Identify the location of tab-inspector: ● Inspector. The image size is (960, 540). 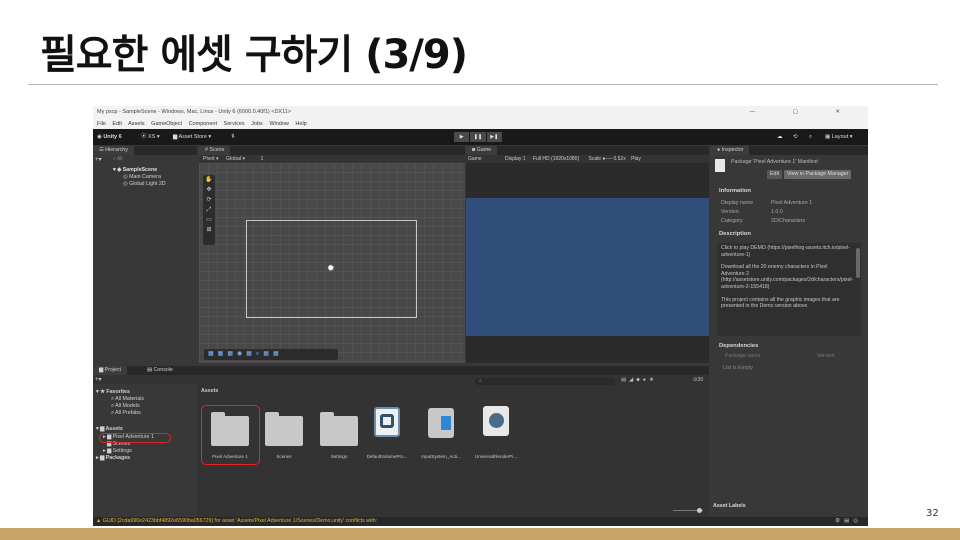
(730, 150).